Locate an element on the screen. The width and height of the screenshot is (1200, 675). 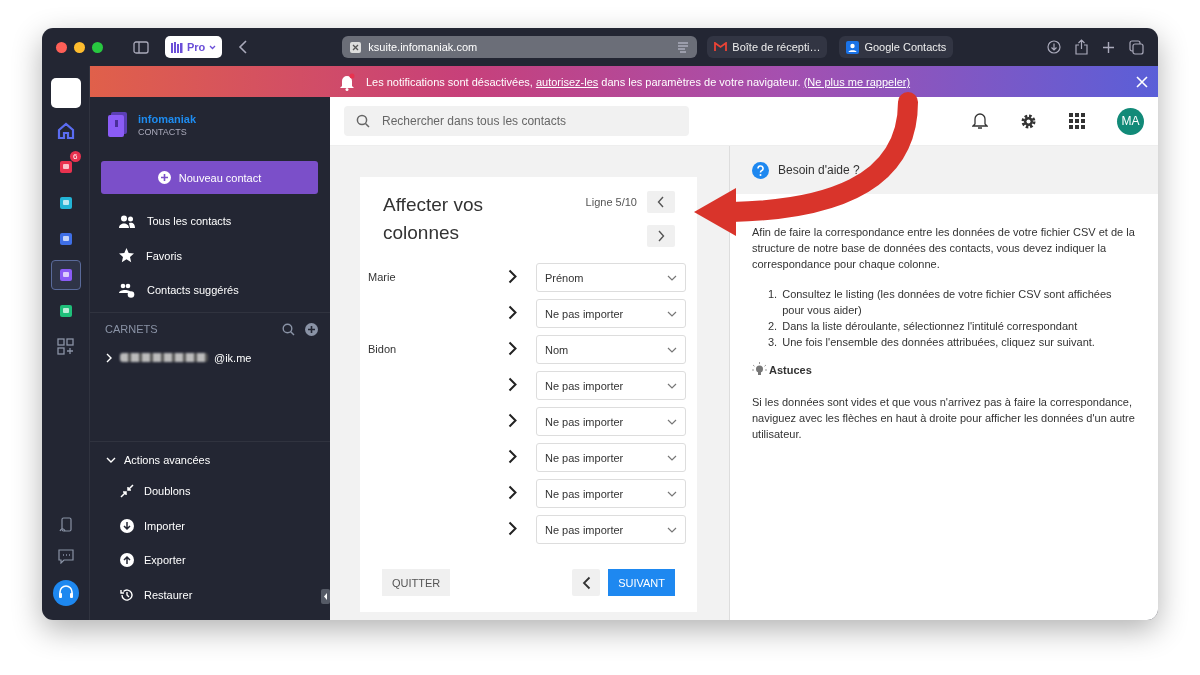
next-button: SUIVANT is located at coordinates (641, 582).